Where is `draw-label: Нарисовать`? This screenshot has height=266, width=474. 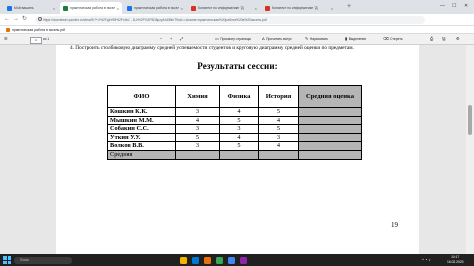 draw-label: Нарисовать is located at coordinates (318, 39).